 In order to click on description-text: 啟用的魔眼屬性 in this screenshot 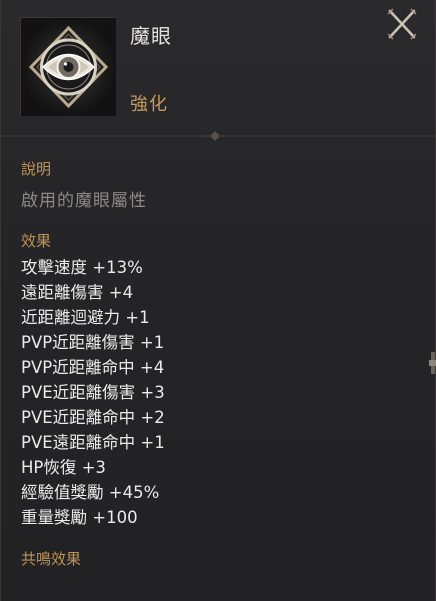, I will do `click(84, 201)`.